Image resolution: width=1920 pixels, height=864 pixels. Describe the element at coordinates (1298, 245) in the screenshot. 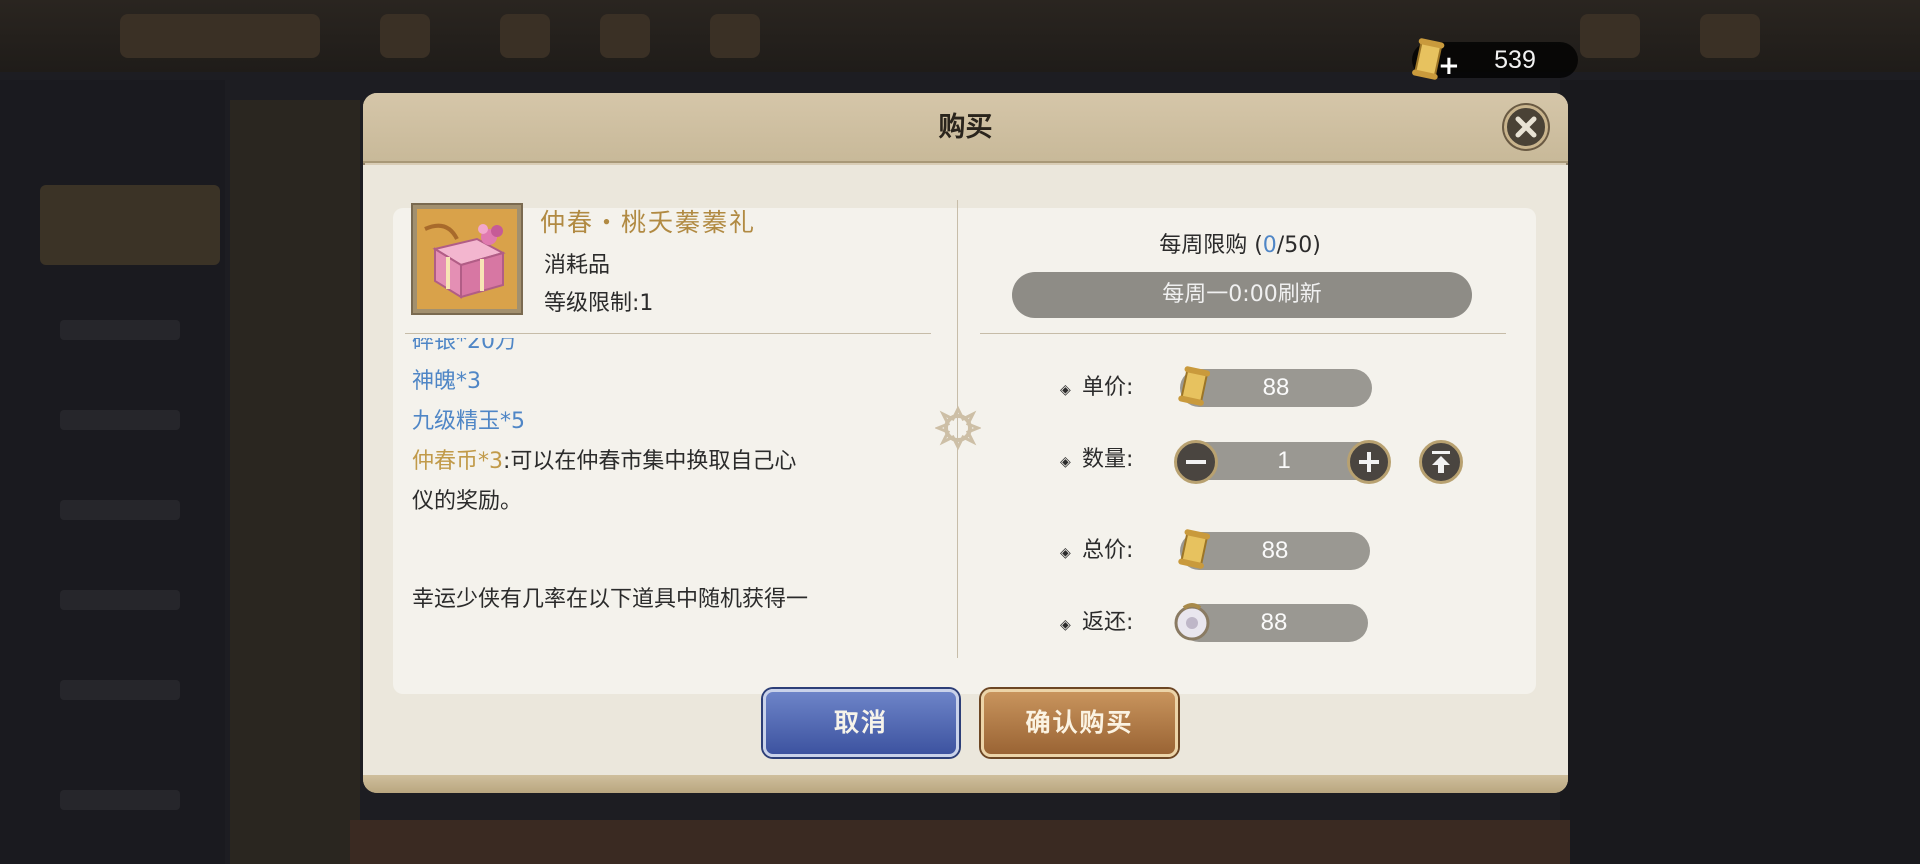

I see `weekly-limit-max: 50` at that location.